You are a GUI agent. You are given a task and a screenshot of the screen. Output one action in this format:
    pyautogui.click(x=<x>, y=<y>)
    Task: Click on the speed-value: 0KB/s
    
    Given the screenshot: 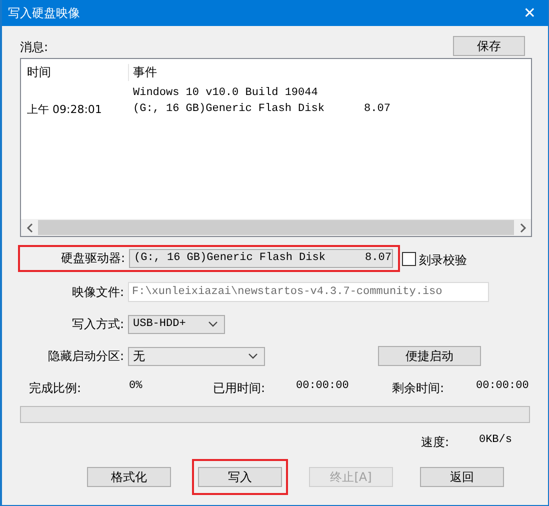 What is the action you would take?
    pyautogui.click(x=495, y=441)
    